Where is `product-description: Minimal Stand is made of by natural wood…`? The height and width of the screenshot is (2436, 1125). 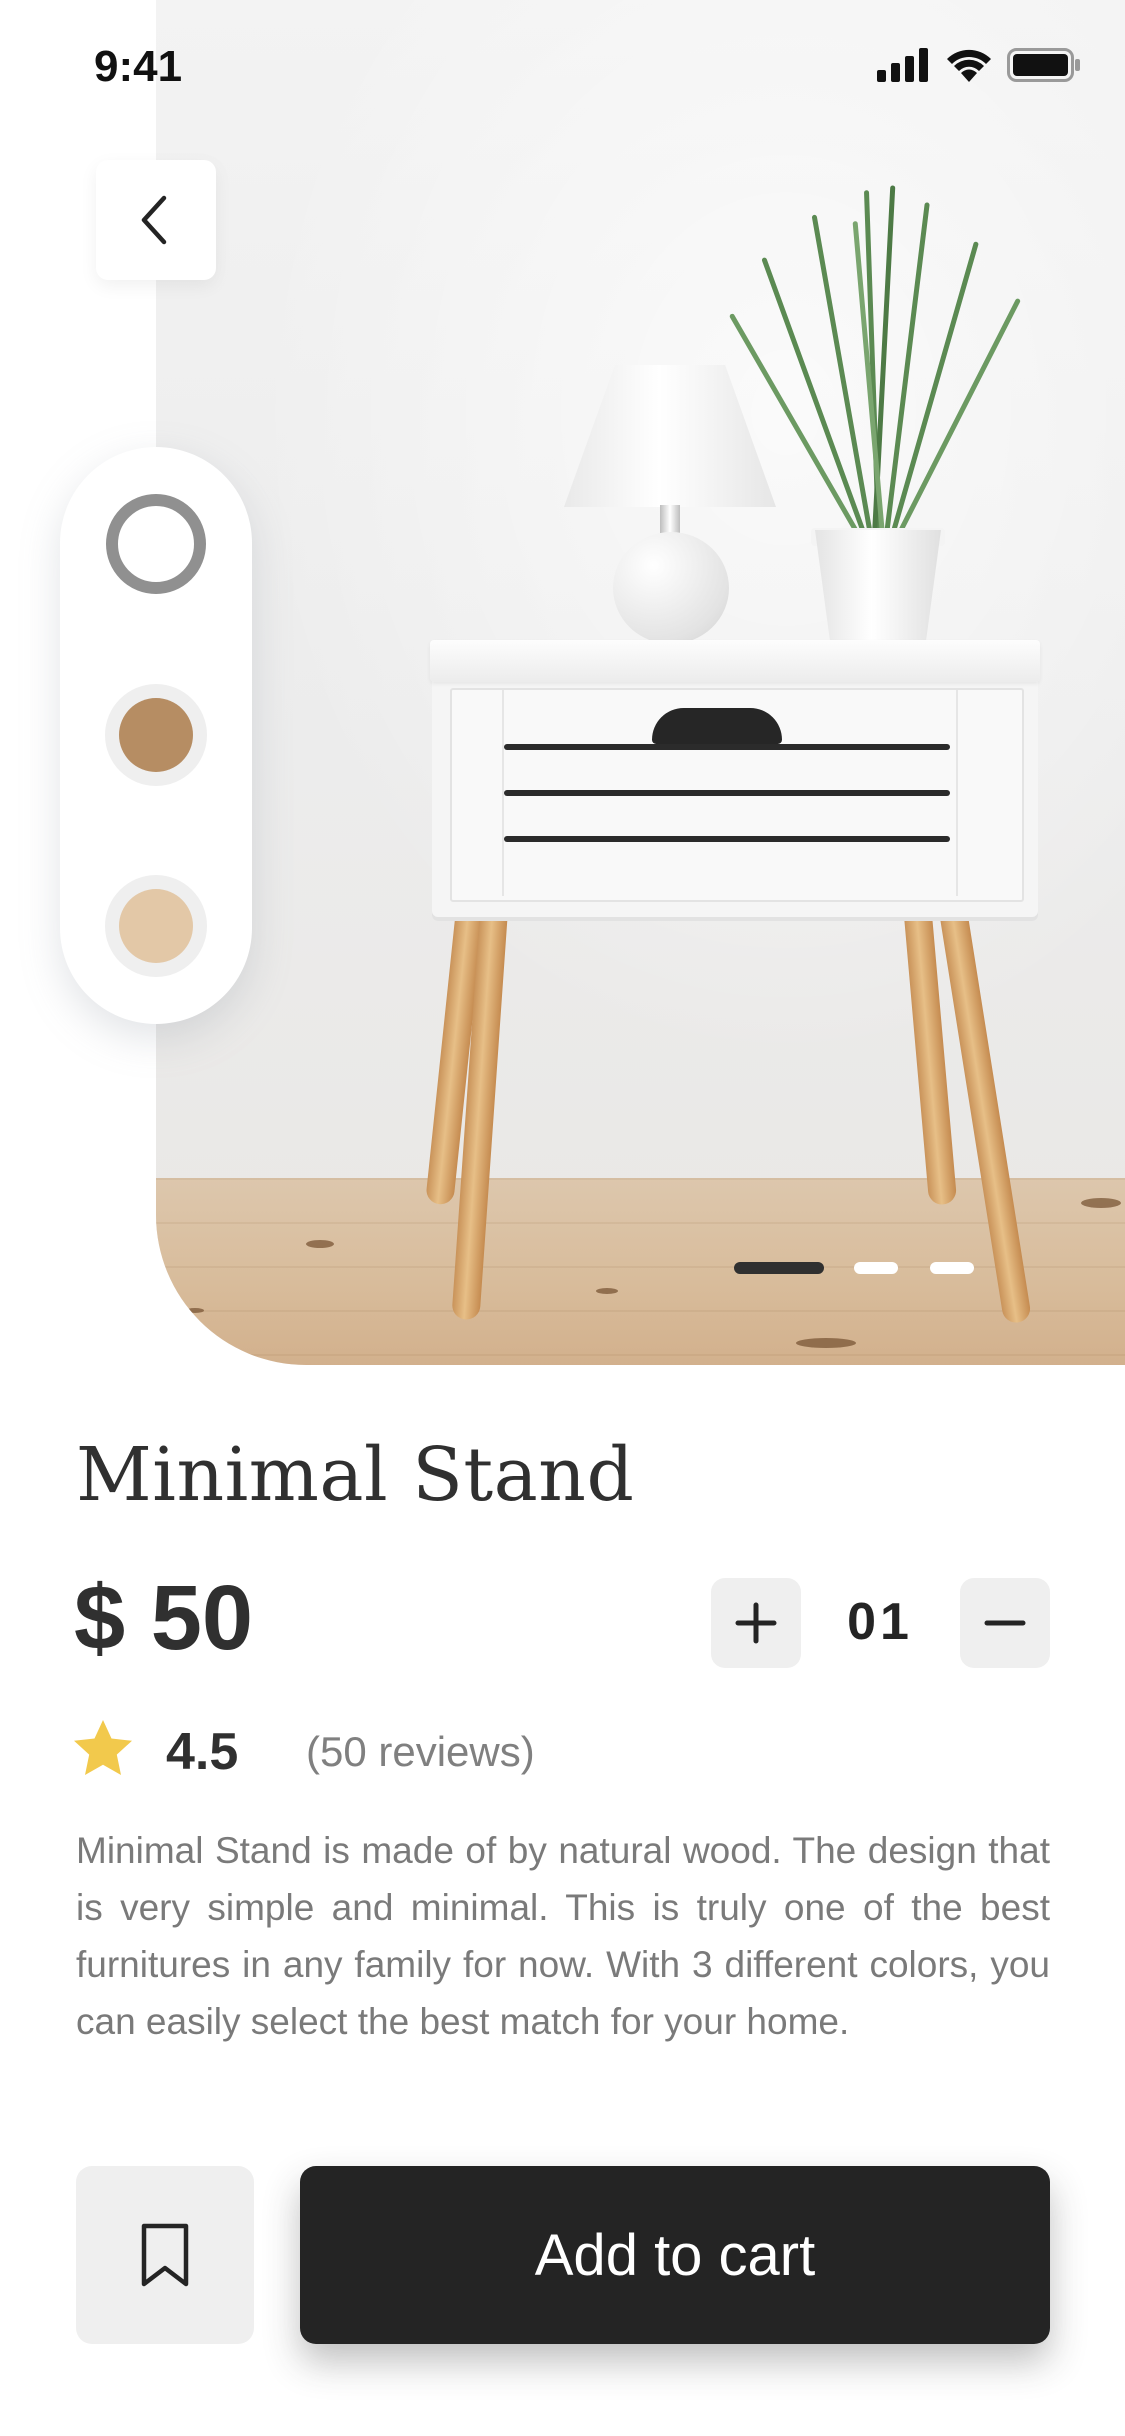
product-description: Minimal Stand is made of by natural wood… is located at coordinates (563, 1936).